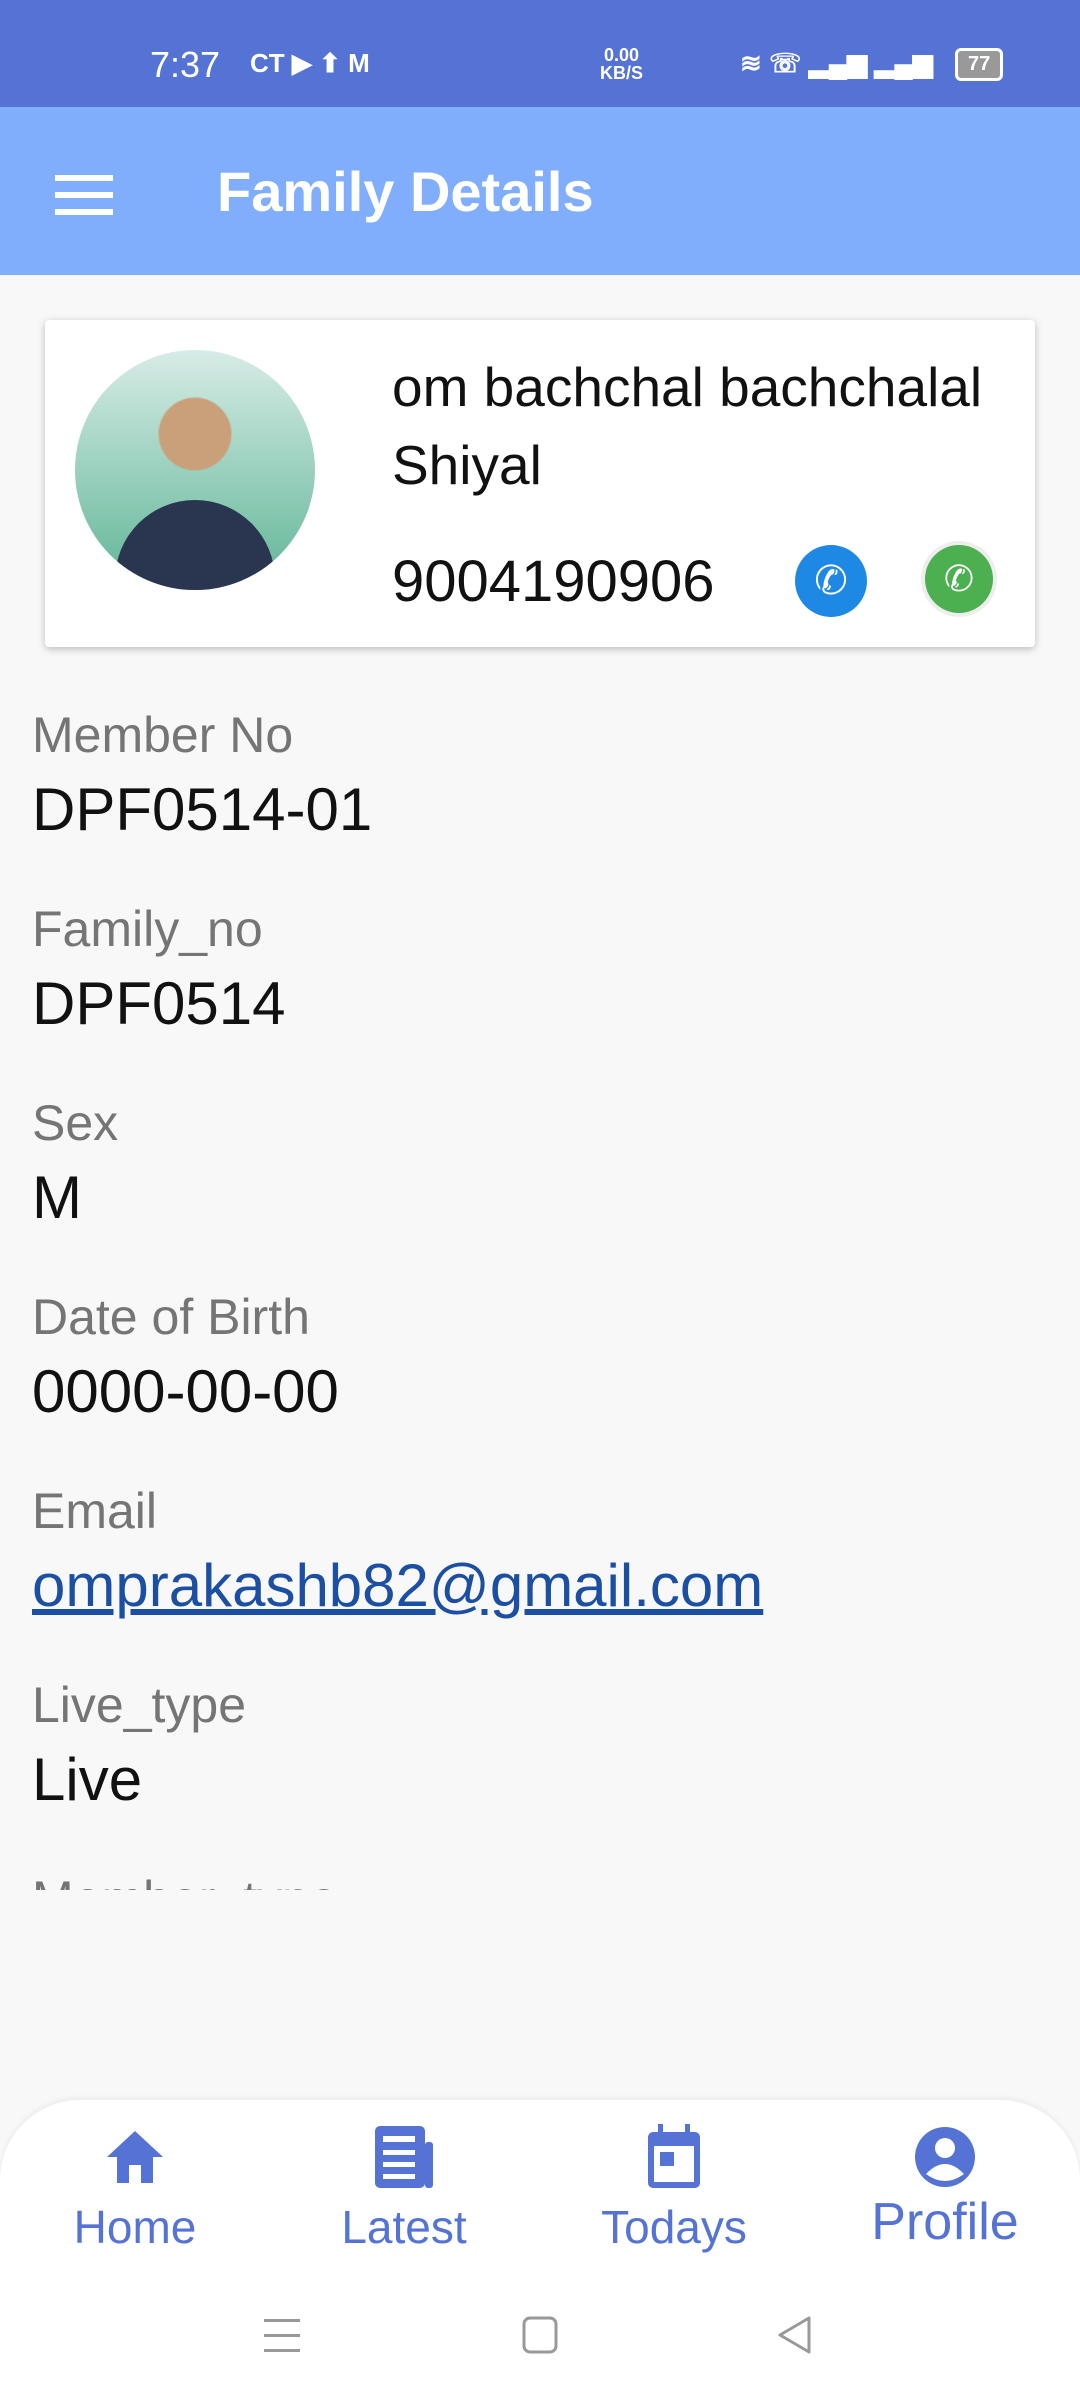  I want to click on signal-icons: ≋ ☏ ▂▄▆ ▂▄▆, so click(836, 63).